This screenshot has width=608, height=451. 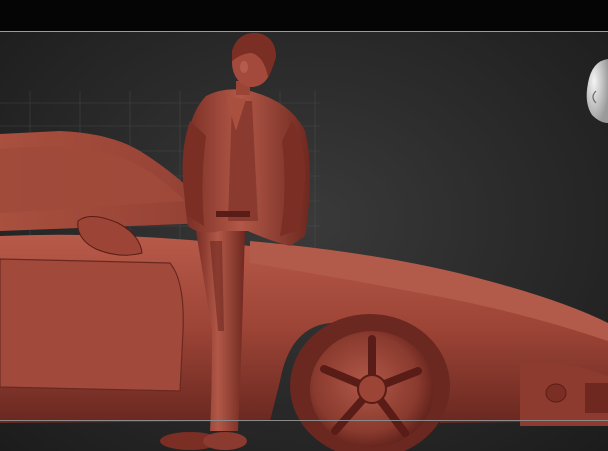 What do you see at coordinates (597, 91) in the screenshot?
I see `head-bust-model` at bounding box center [597, 91].